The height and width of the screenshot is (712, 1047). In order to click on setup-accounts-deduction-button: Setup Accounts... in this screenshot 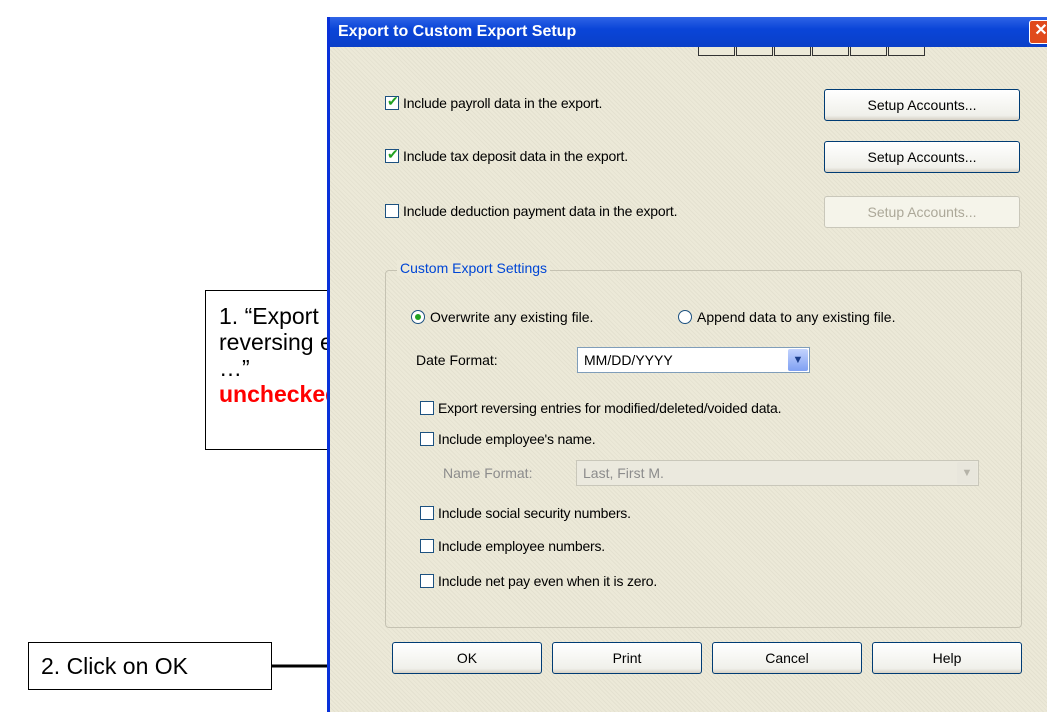, I will do `click(922, 212)`.